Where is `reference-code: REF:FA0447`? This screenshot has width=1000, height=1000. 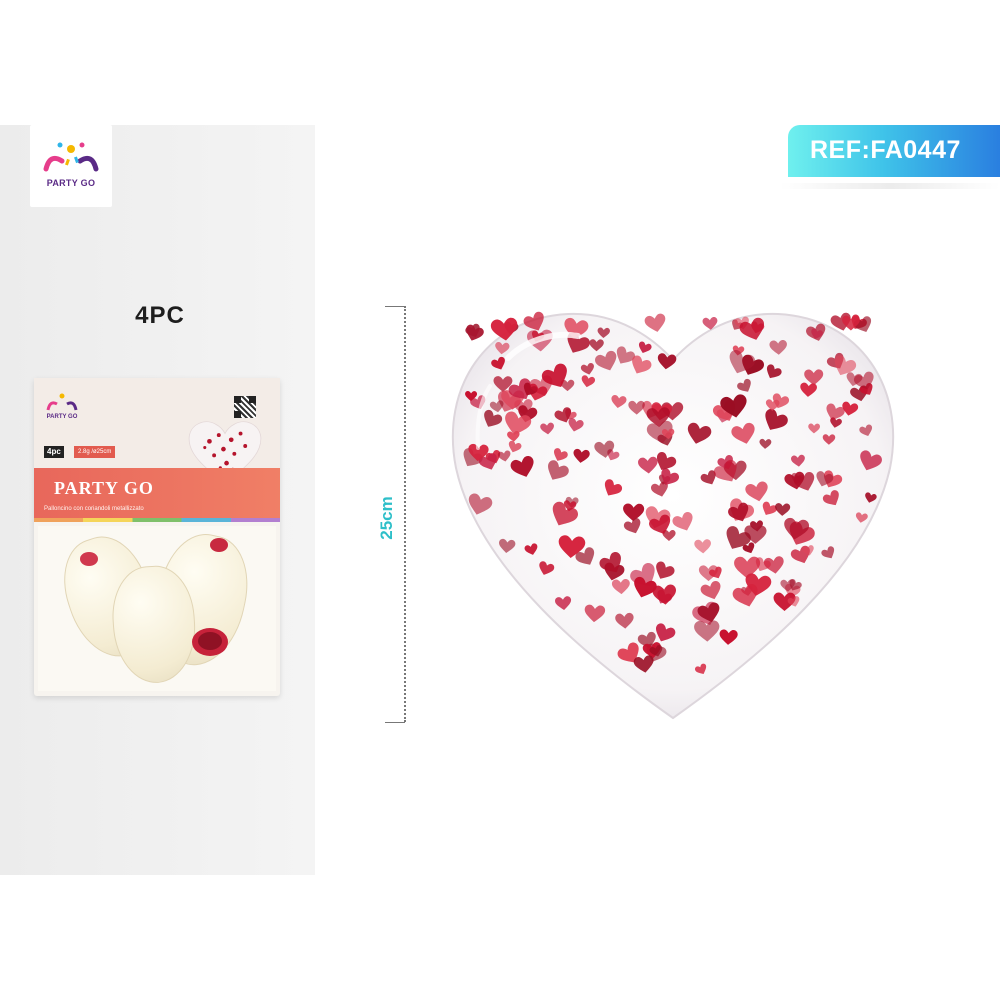
reference-code: REF:FA0447 is located at coordinates (885, 150).